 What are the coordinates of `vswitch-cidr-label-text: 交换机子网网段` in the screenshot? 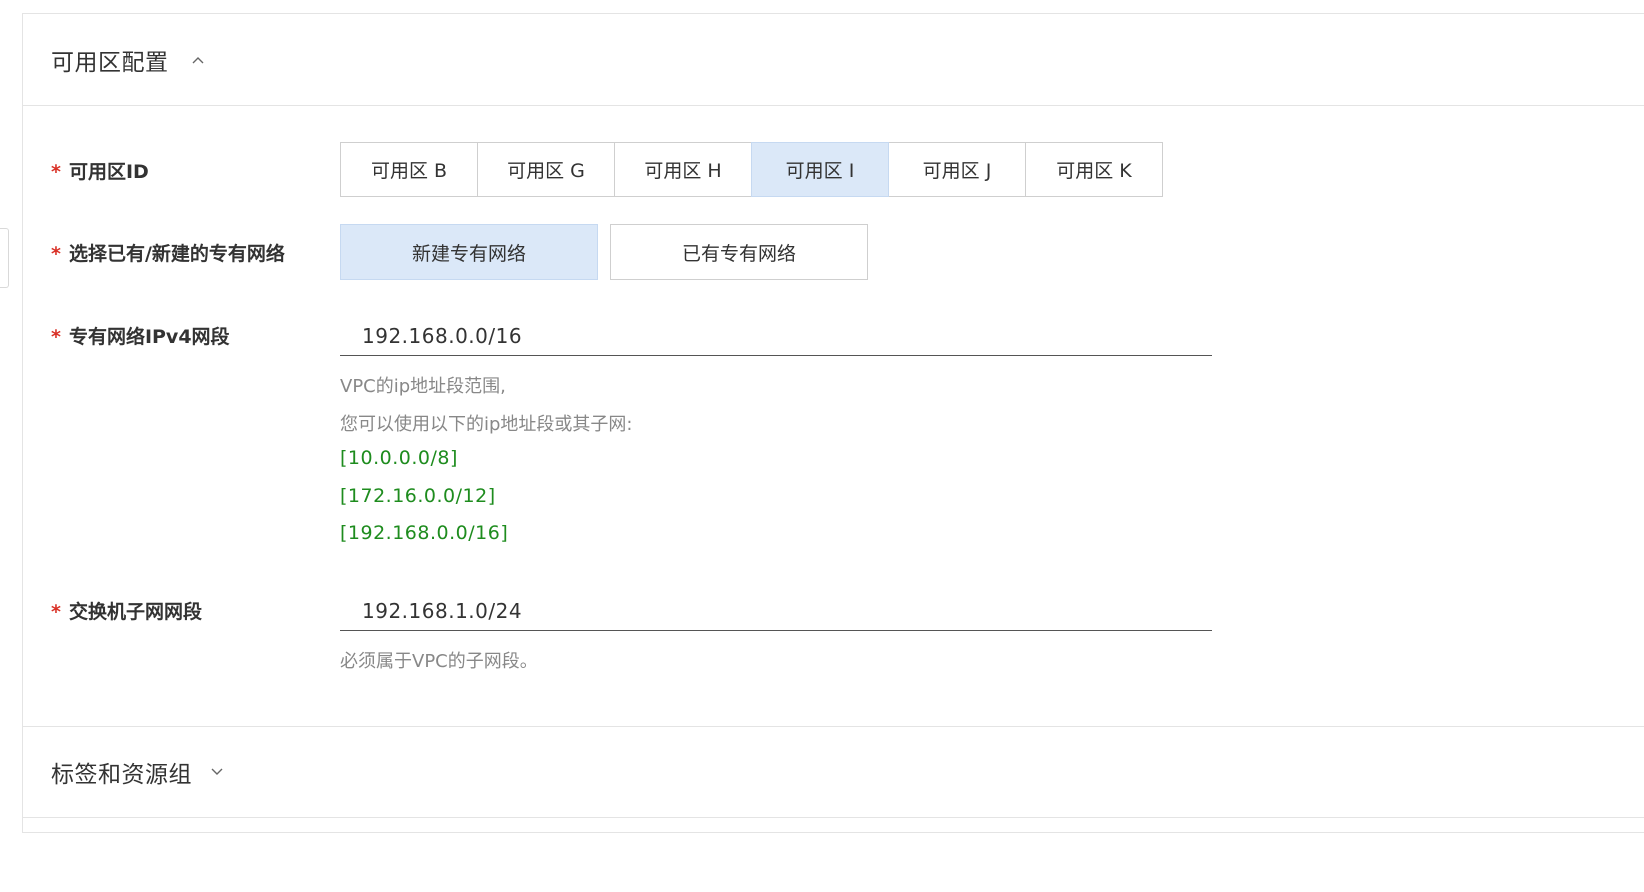 It's located at (135, 612).